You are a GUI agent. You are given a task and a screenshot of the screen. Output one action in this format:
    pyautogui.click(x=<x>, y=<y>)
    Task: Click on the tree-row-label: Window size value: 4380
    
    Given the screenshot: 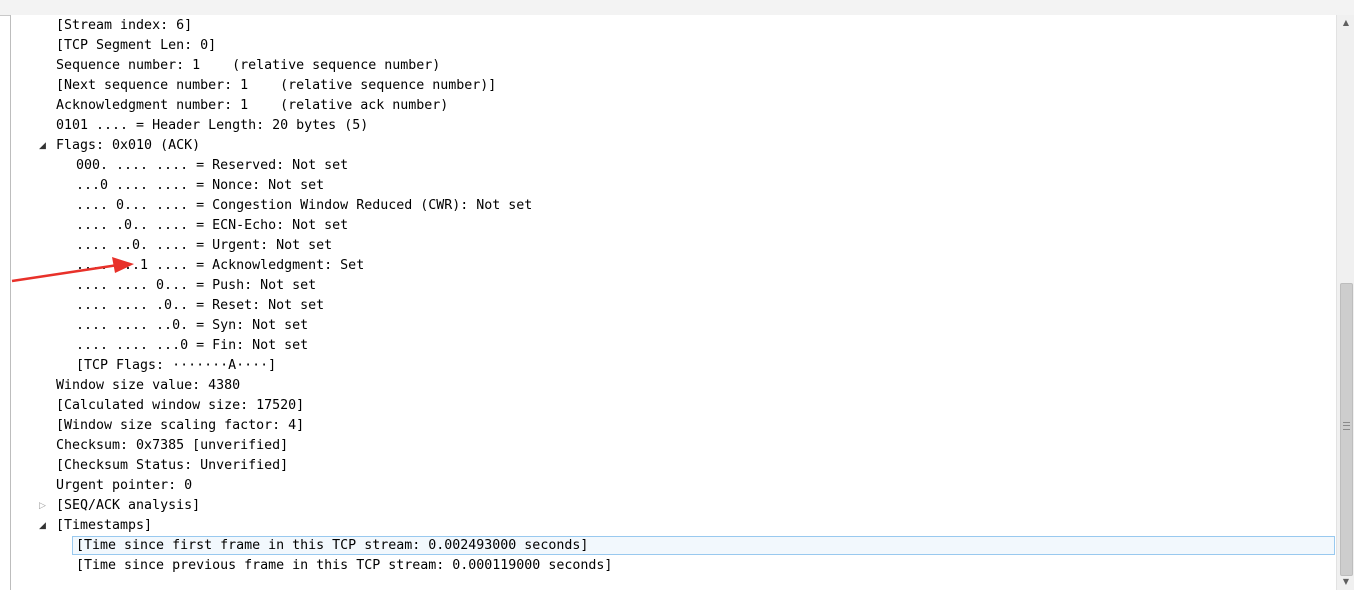 What is the action you would take?
    pyautogui.click(x=148, y=385)
    